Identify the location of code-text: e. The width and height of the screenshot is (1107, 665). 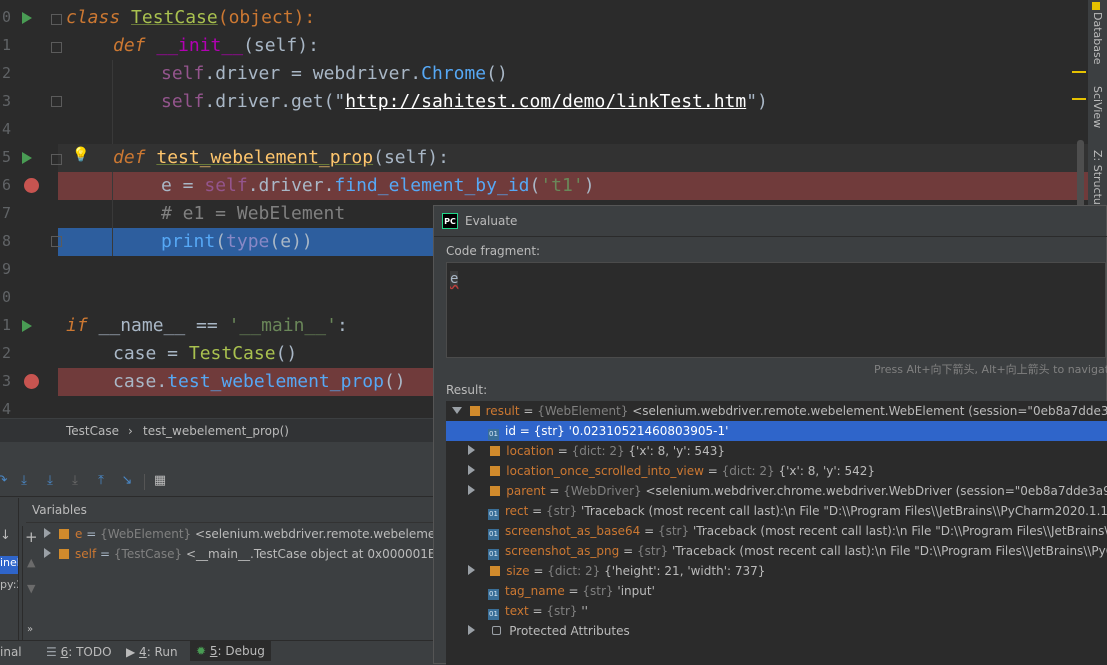
(454, 279).